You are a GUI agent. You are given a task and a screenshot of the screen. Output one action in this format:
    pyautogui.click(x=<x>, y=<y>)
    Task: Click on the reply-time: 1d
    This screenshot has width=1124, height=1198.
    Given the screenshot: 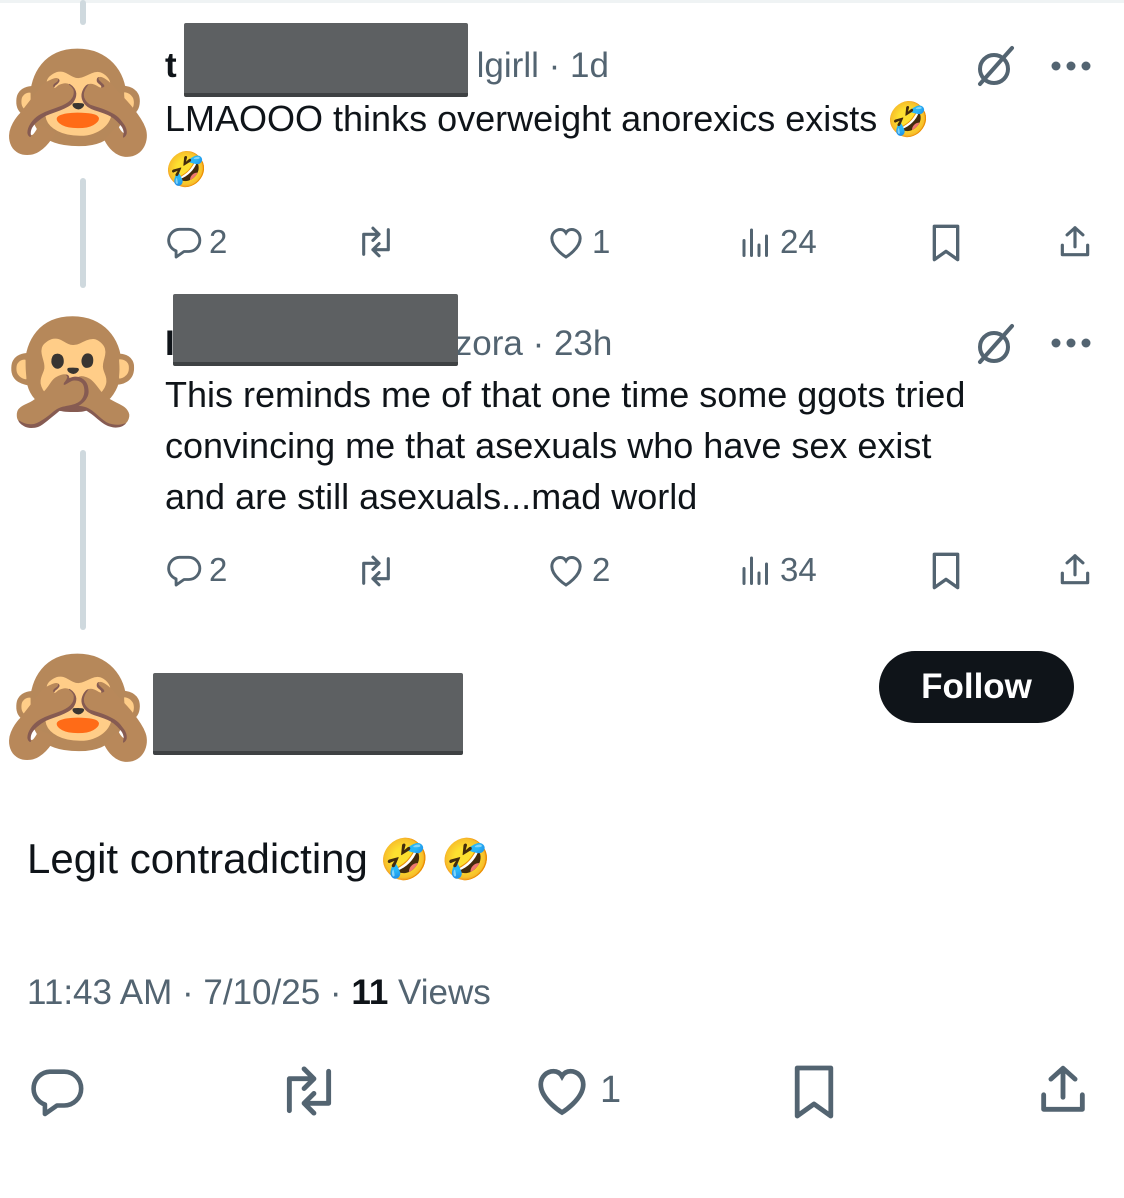 What is the action you would take?
    pyautogui.click(x=589, y=65)
    